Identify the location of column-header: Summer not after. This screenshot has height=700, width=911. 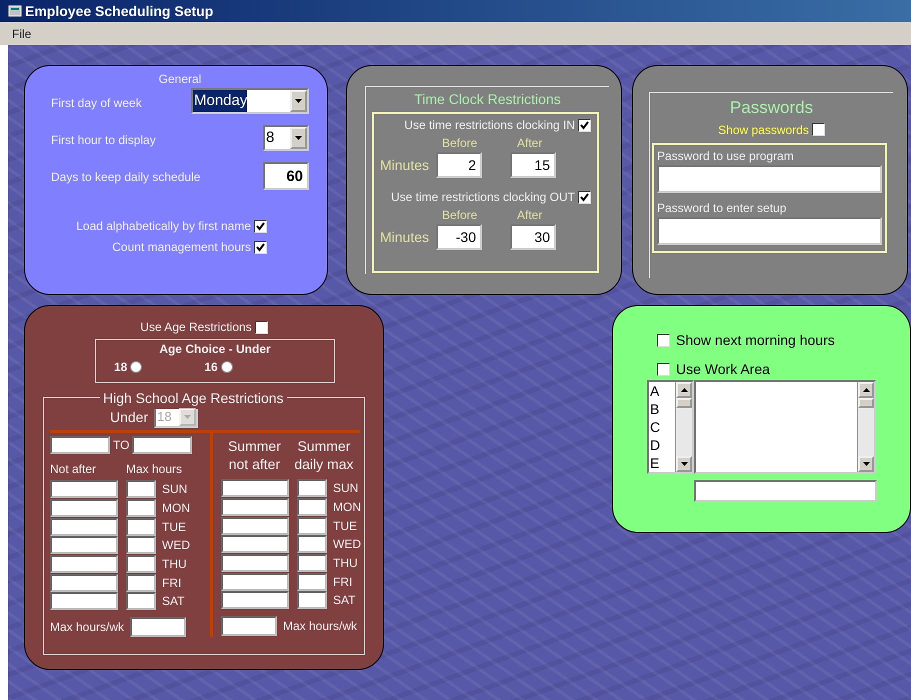
(254, 455).